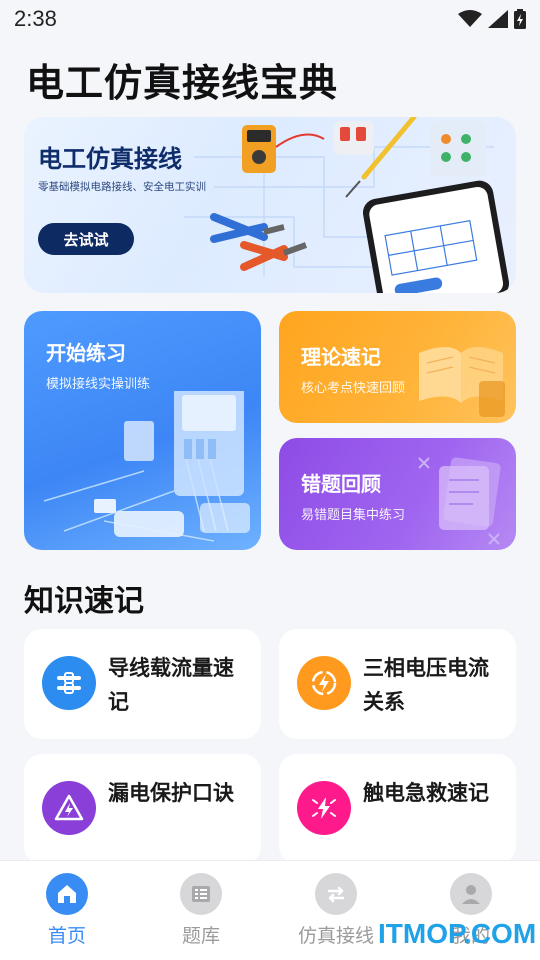 This screenshot has height=960, width=540. I want to click on banner-illustration, so click(347, 205).